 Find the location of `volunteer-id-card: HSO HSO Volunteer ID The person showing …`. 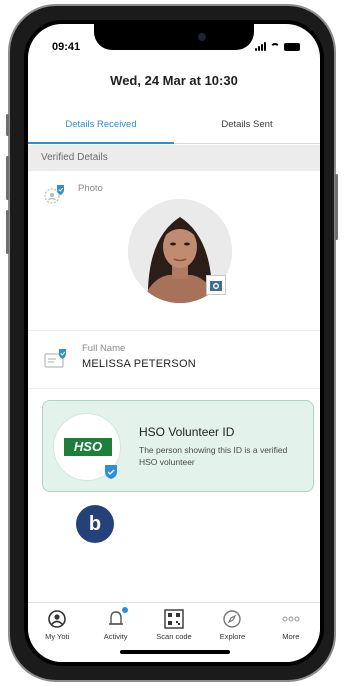

volunteer-id-card: HSO HSO Volunteer ID The person showing … is located at coordinates (178, 446).